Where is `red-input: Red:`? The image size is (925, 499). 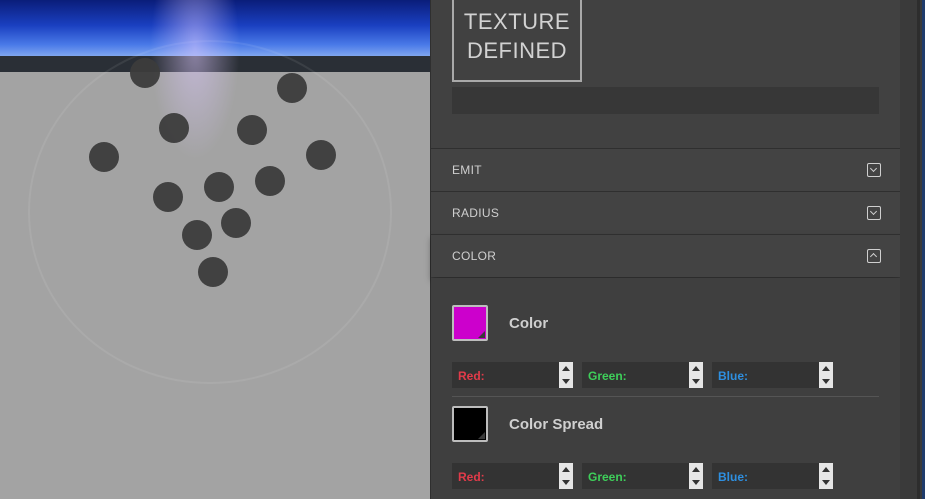 red-input: Red: is located at coordinates (512, 375).